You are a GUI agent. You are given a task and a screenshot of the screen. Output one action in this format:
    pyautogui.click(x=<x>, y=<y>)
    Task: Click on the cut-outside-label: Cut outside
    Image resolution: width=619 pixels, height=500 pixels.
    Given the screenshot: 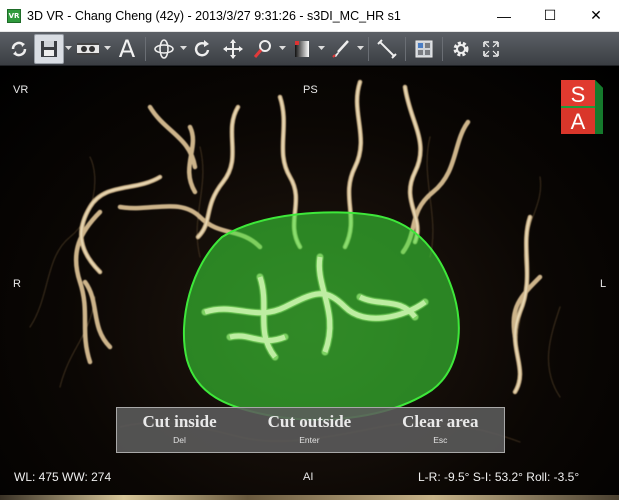 What is the action you would take?
    pyautogui.click(x=309, y=421)
    